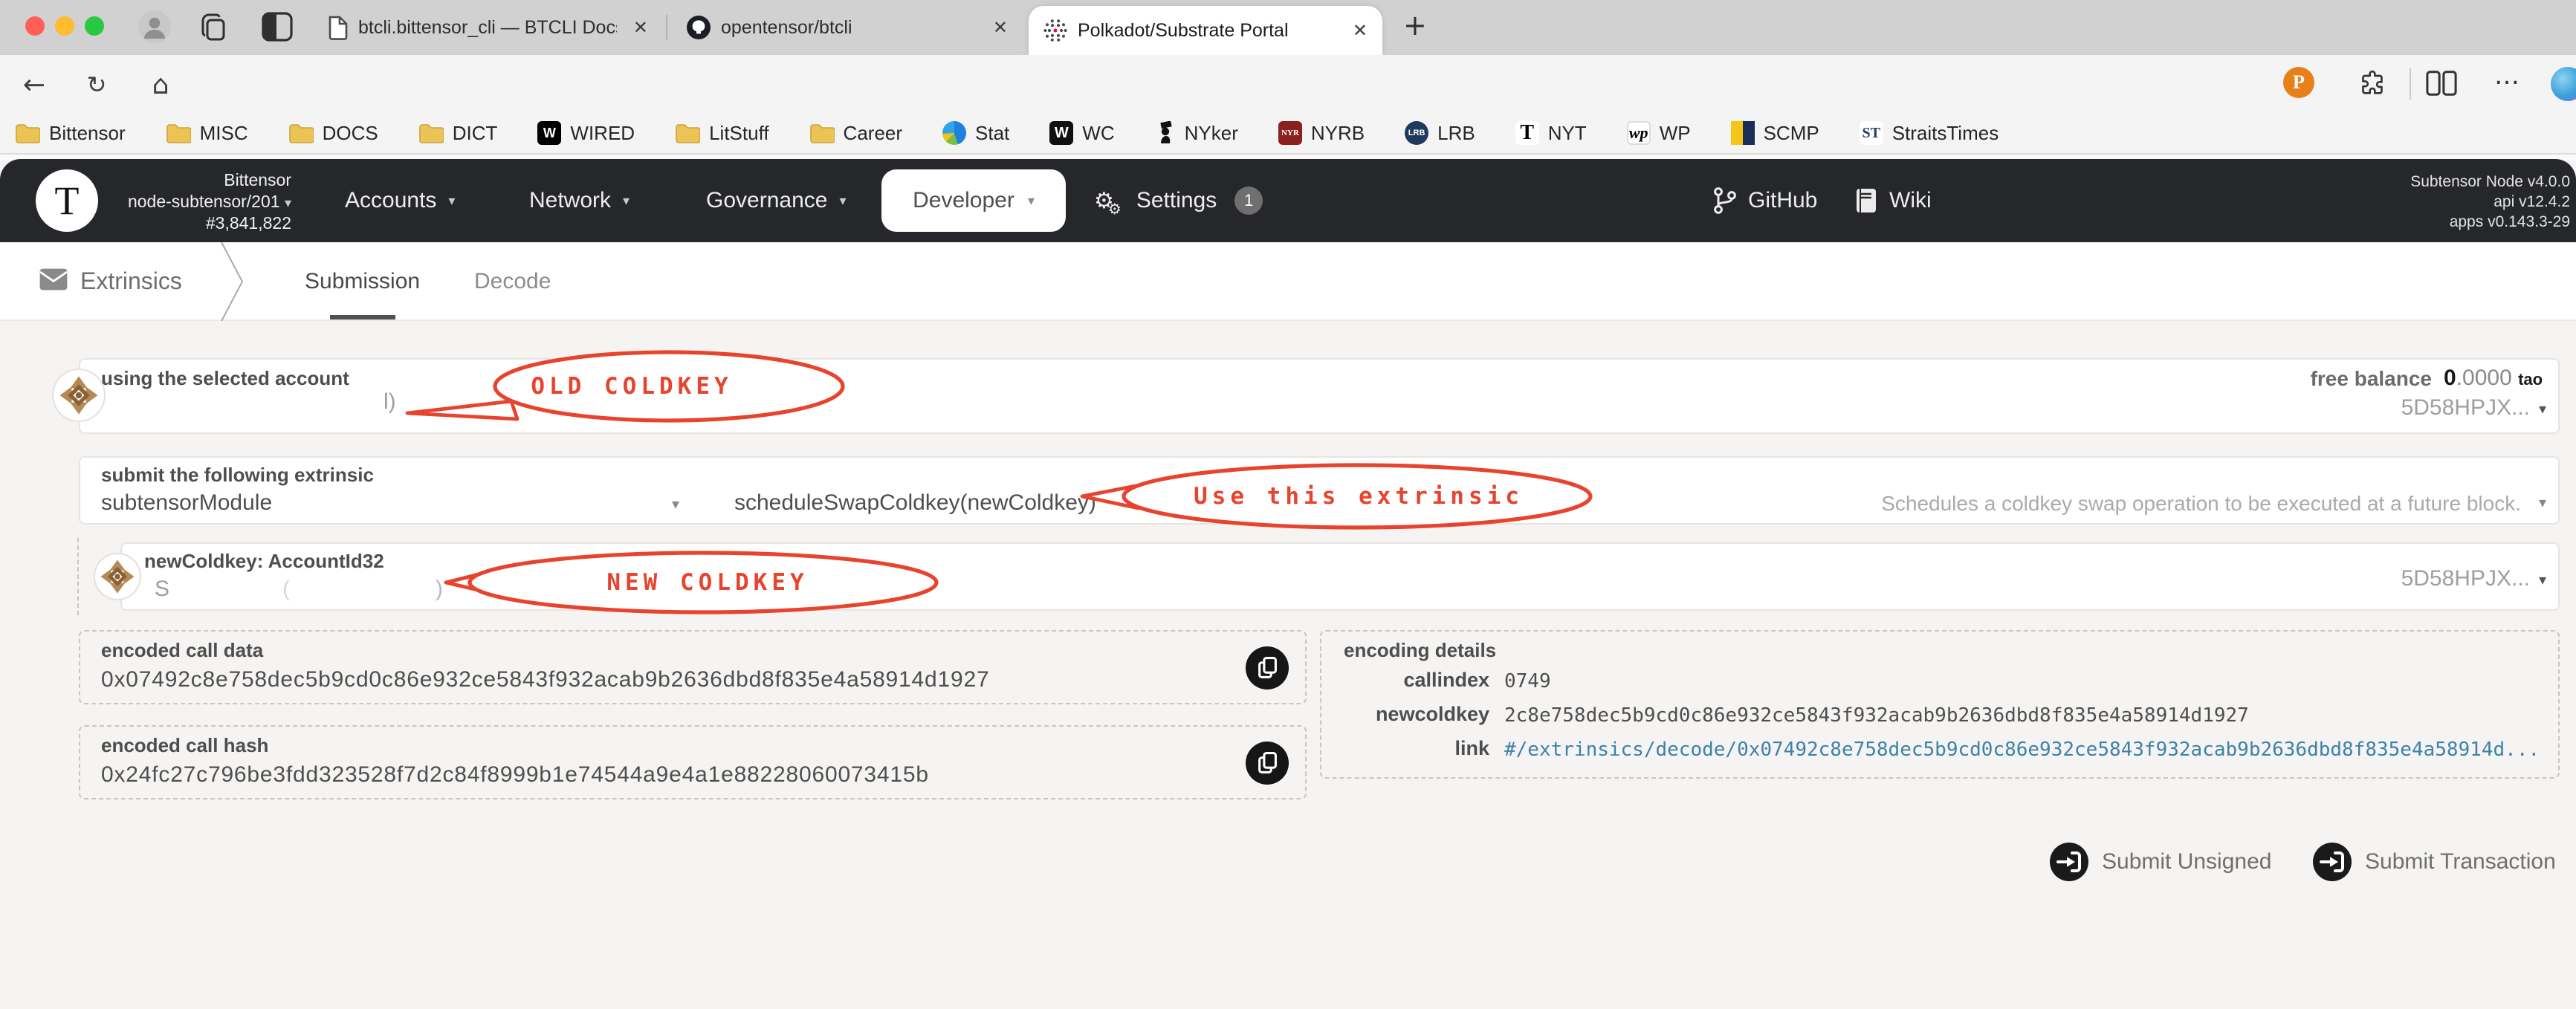 This screenshot has height=1009, width=2576. I want to click on reload-icon: ↻, so click(97, 85).